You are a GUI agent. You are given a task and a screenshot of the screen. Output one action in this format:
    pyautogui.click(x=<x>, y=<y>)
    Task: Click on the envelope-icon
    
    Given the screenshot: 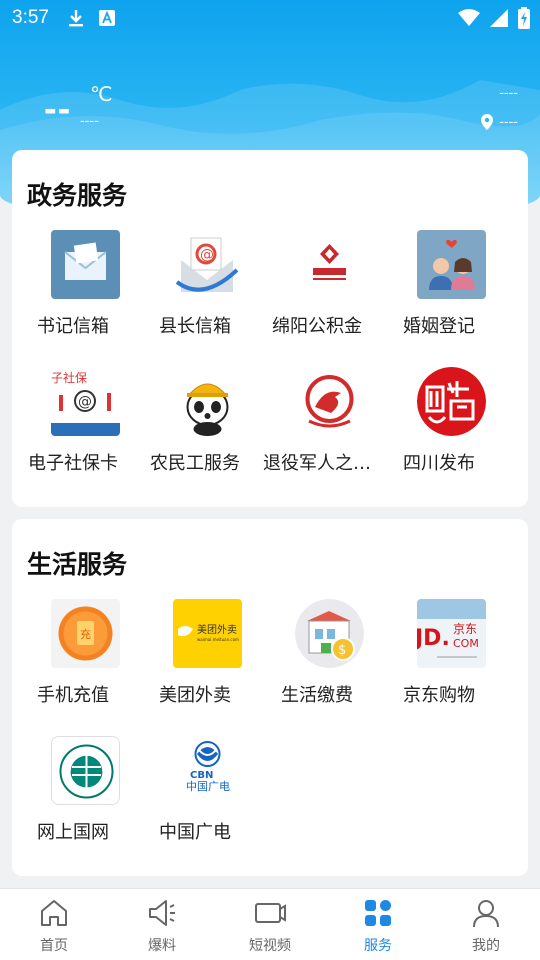 What is the action you would take?
    pyautogui.click(x=85, y=264)
    